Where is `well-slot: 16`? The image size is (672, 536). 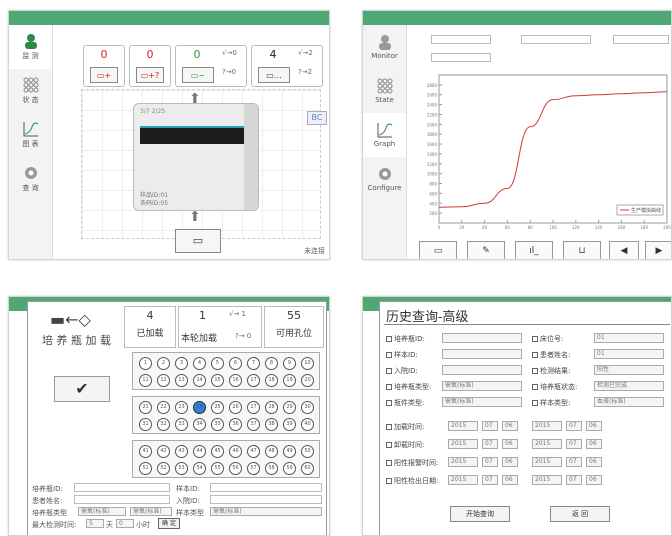 well-slot: 16 is located at coordinates (235, 380).